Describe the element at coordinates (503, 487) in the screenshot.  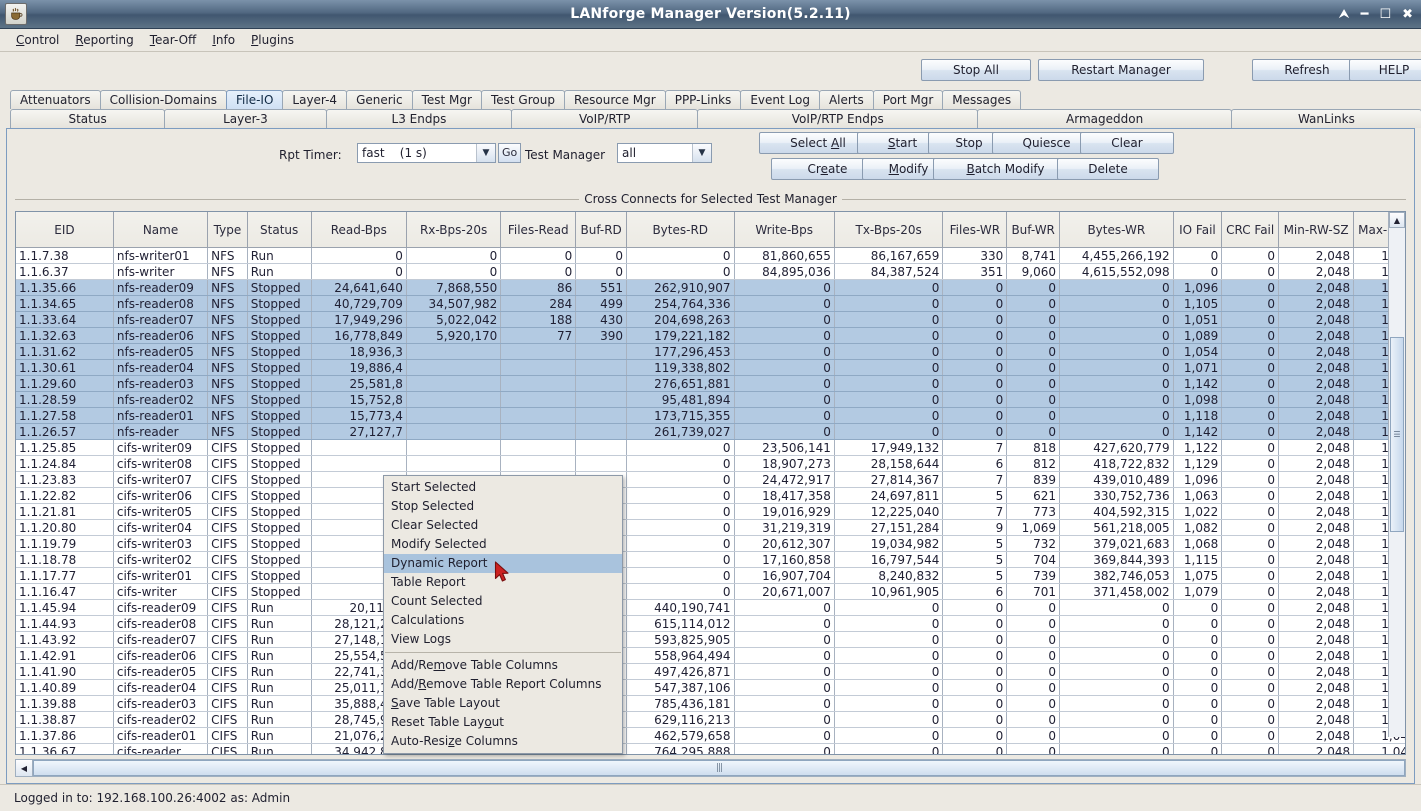
I see `context-menu-item-start-selected: Start Selected` at that location.